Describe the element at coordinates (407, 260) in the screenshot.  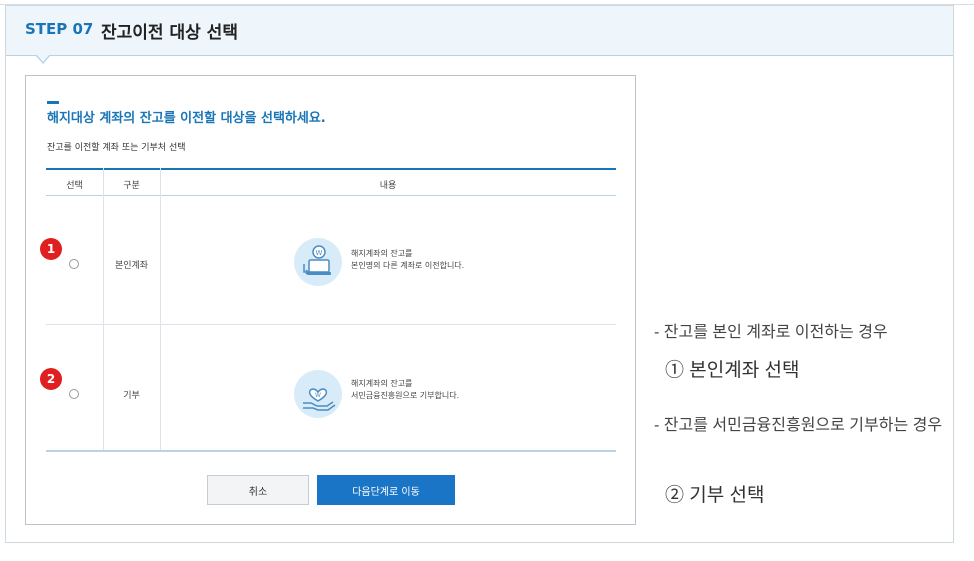
I see `row-description: 해지계좌의 잔고를 본인명의 다른 계좌로 이전합니다.` at that location.